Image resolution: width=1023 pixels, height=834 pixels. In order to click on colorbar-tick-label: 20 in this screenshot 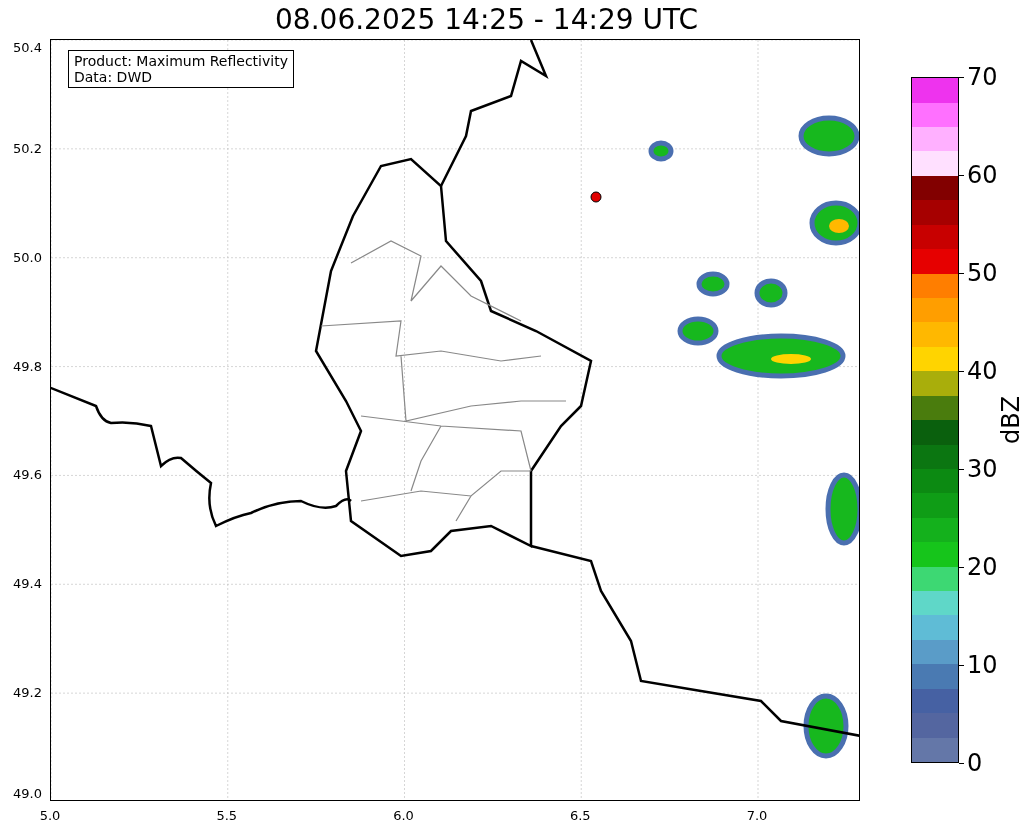, I will do `click(982, 567)`.